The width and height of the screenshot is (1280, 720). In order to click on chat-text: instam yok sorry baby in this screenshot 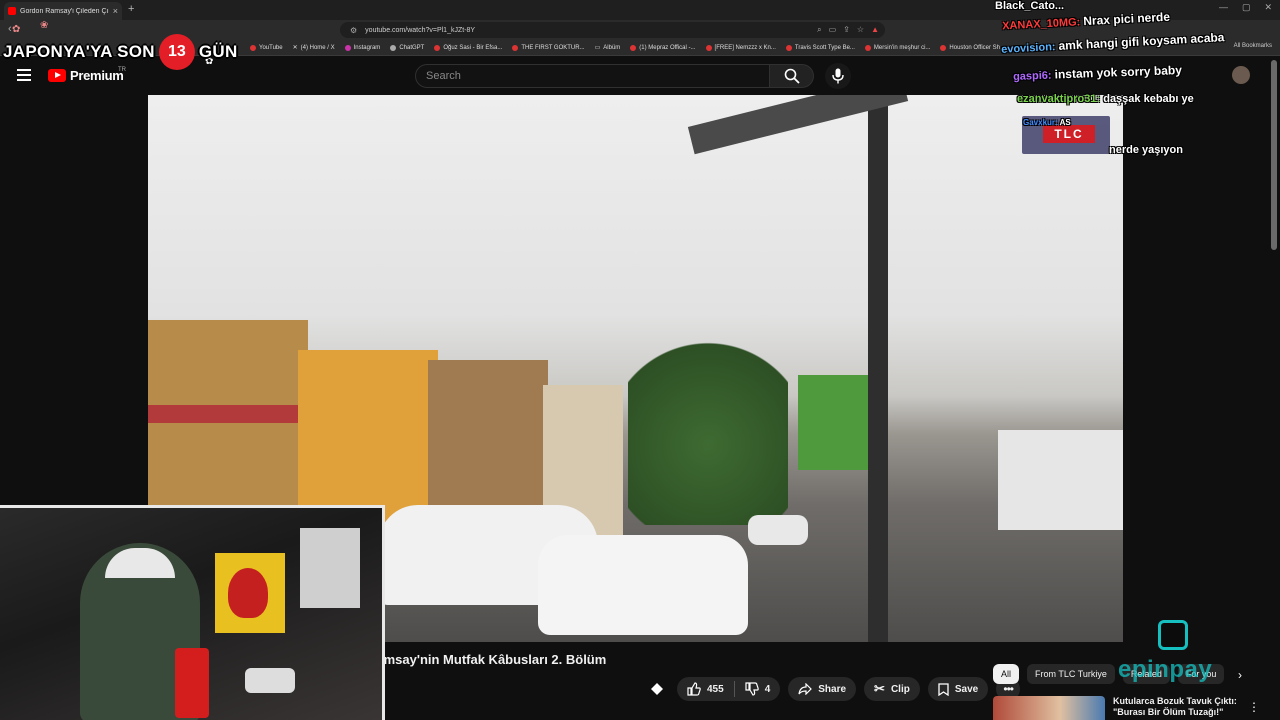, I will do `click(1118, 72)`.